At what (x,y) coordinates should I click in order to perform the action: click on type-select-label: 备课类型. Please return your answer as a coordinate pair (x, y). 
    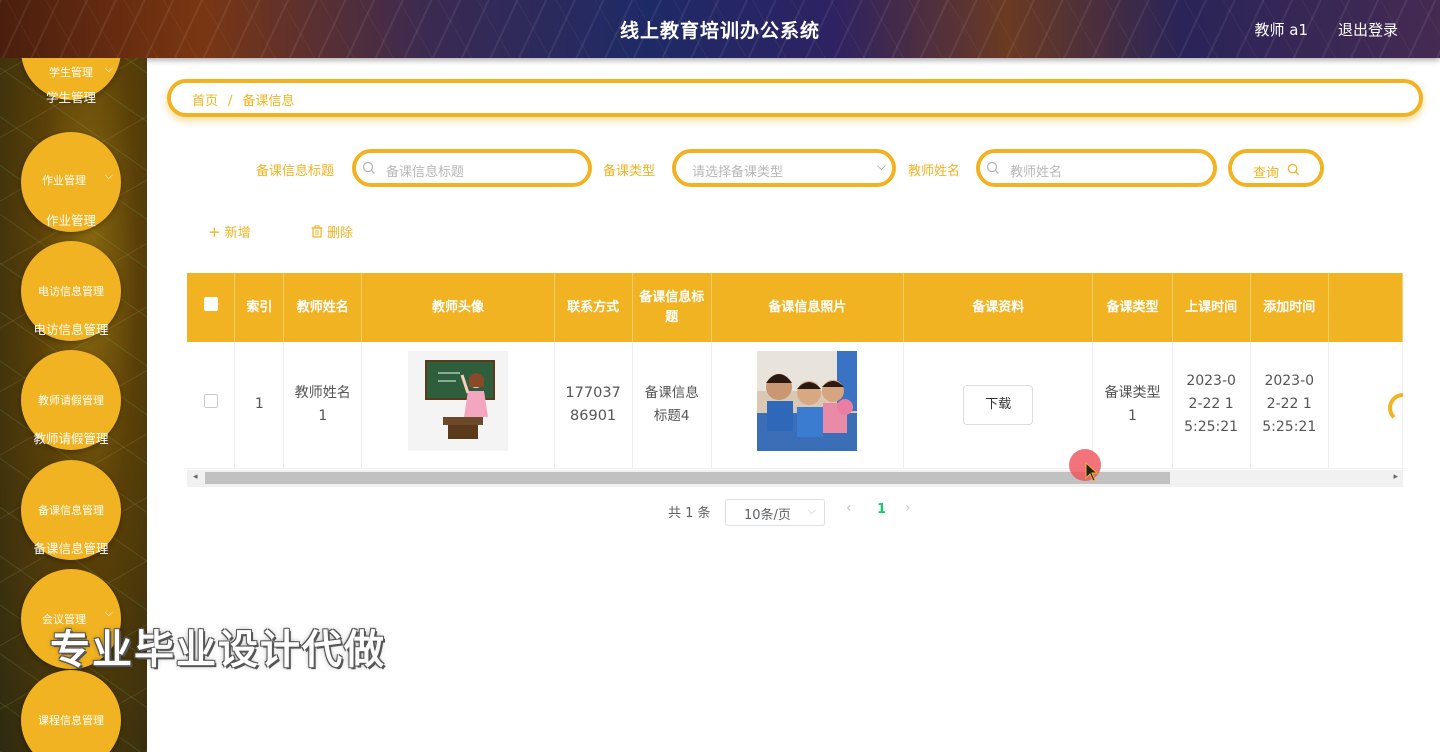
    Looking at the image, I should click on (629, 171).